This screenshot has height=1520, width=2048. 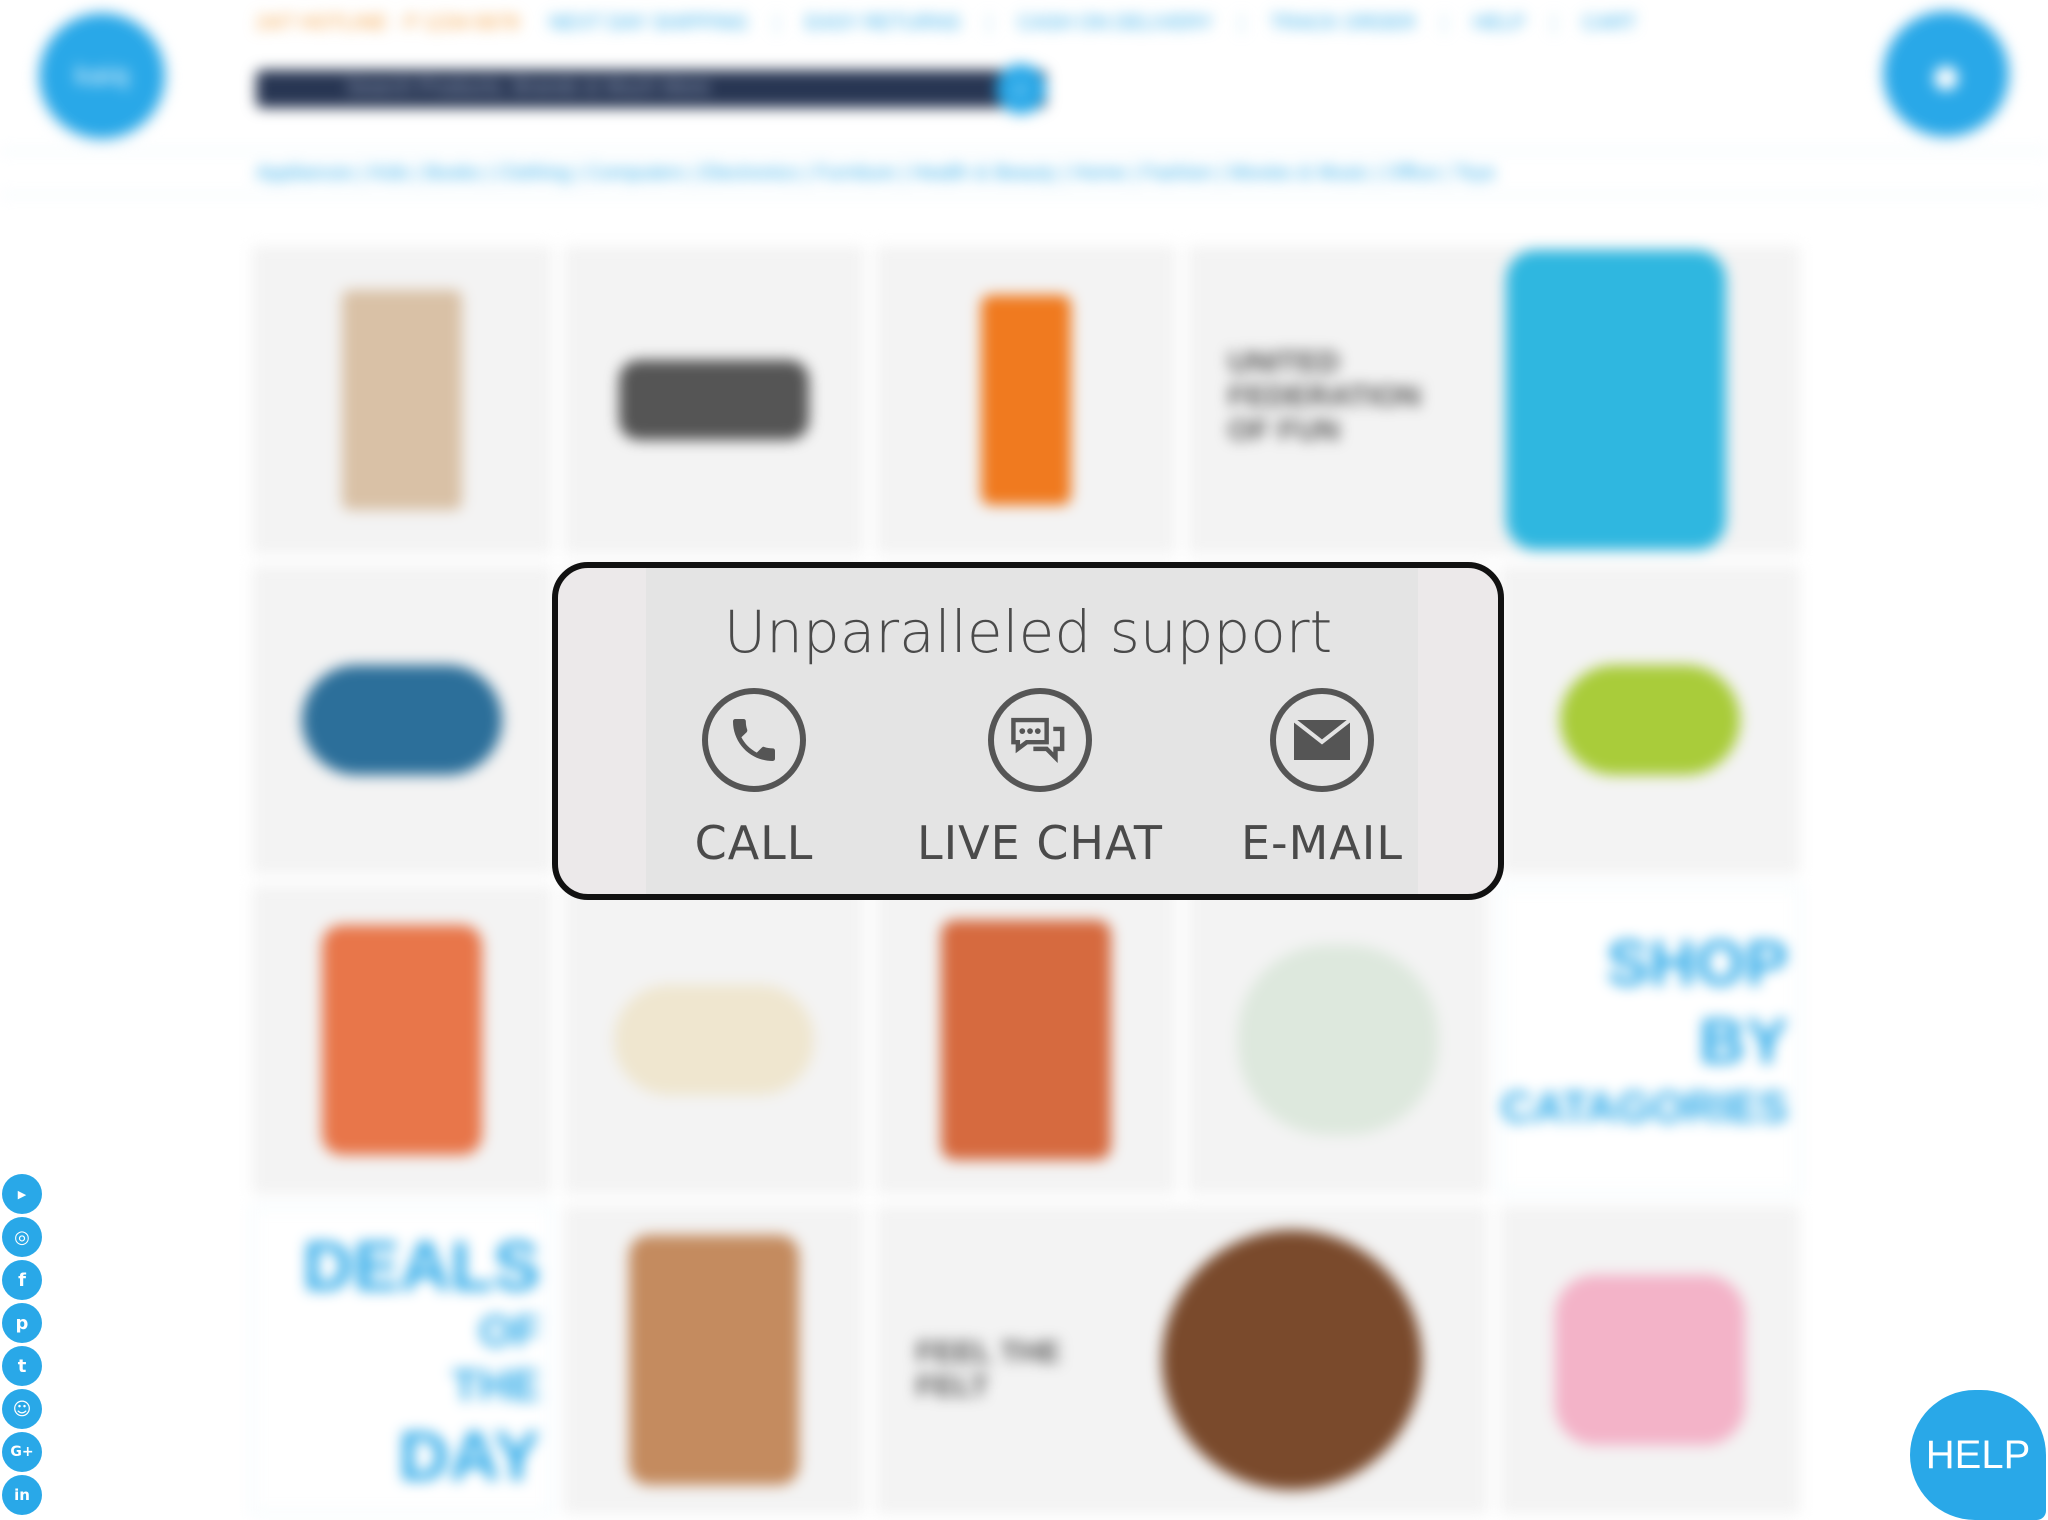 What do you see at coordinates (750, 173) in the screenshot?
I see `category-item: Electronics` at bounding box center [750, 173].